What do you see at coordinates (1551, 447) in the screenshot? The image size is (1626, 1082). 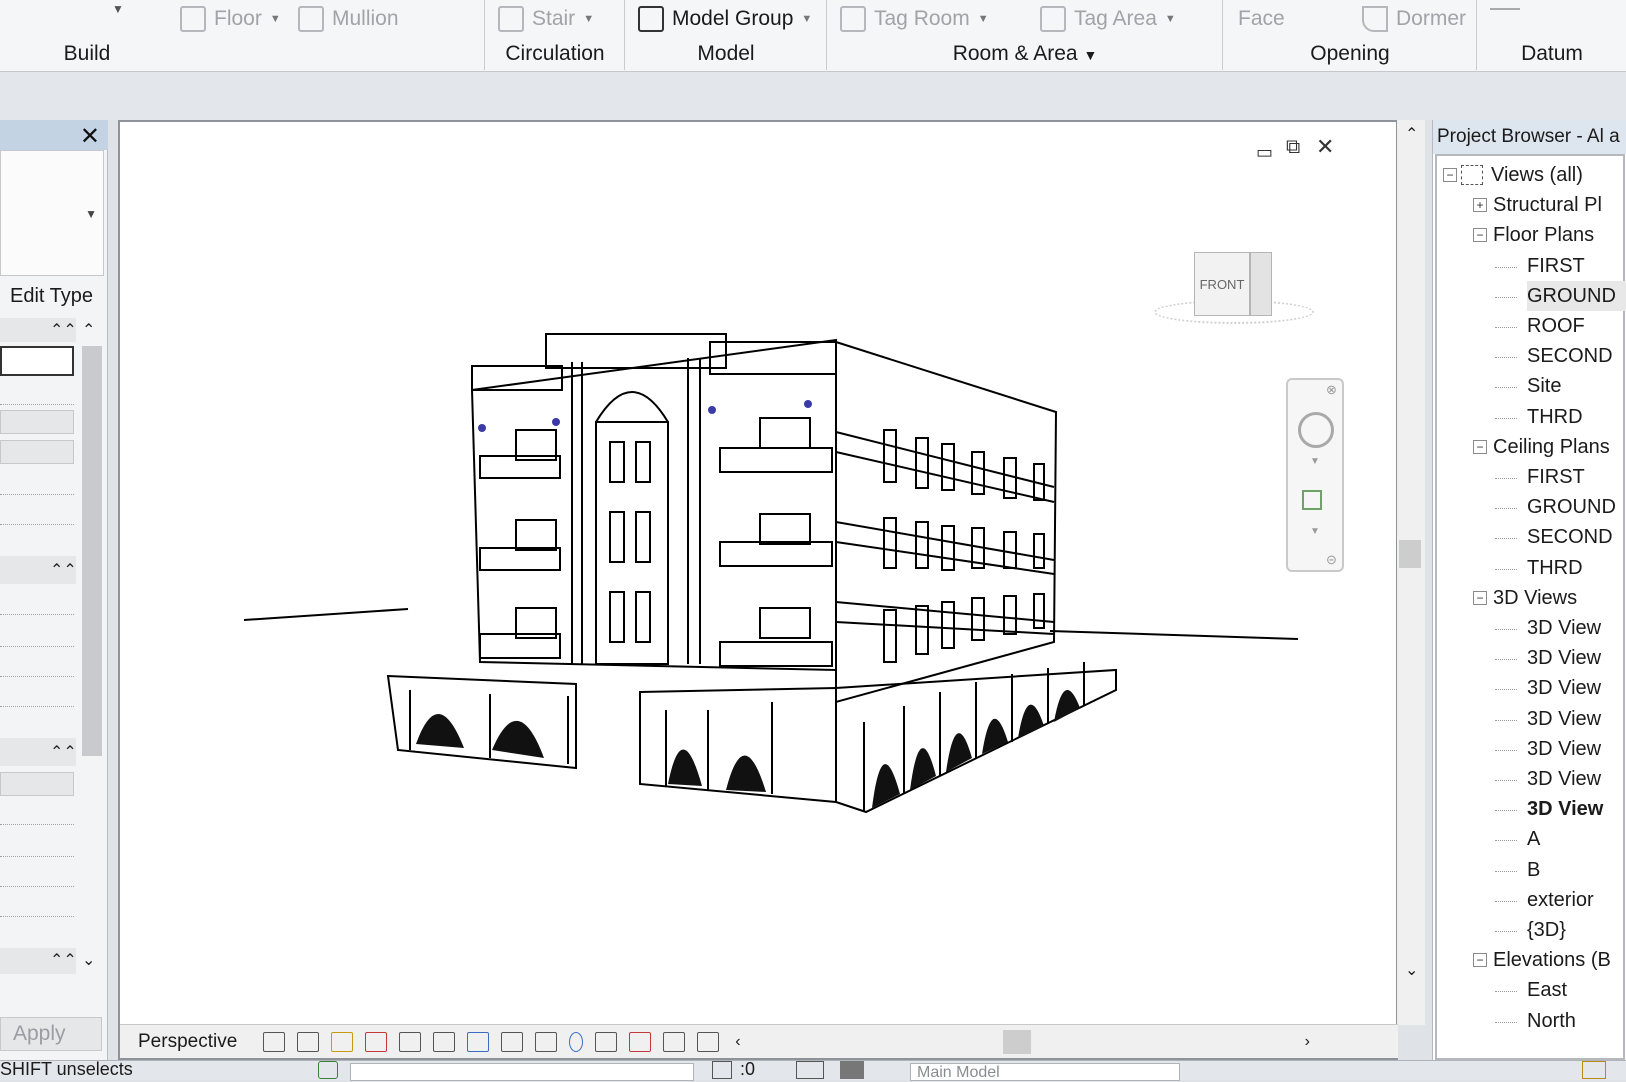 I see `tree-item: Ceiling Plans` at bounding box center [1551, 447].